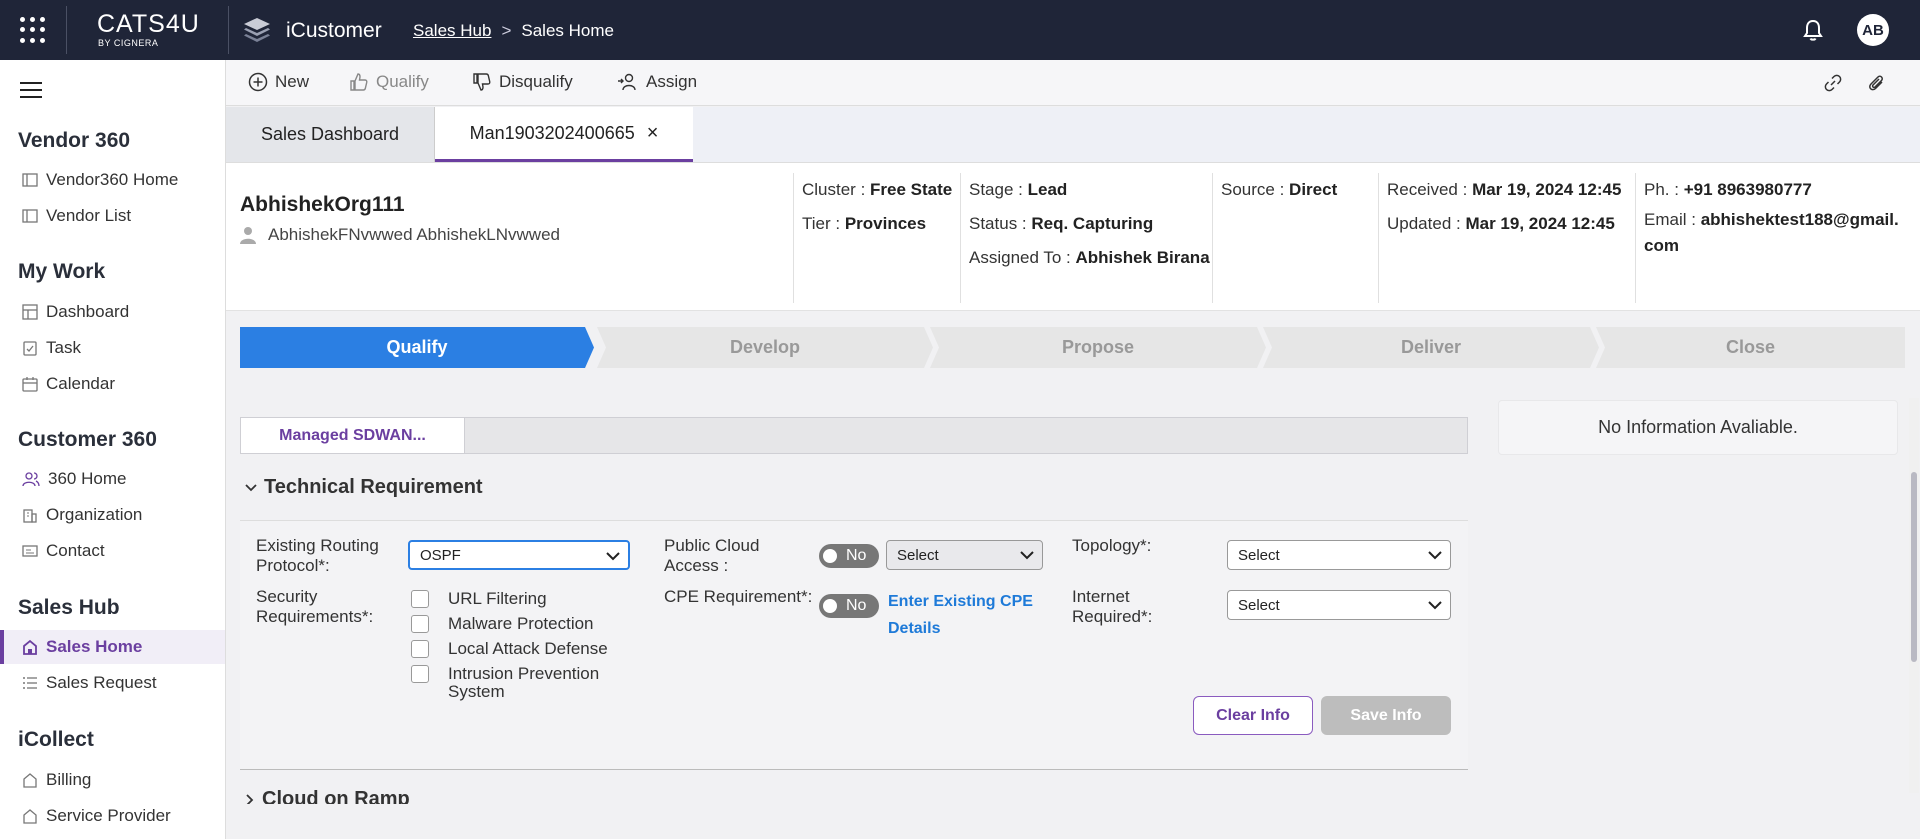 This screenshot has height=839, width=1920. Describe the element at coordinates (856, 555) in the screenshot. I see `toggle-label: No` at that location.